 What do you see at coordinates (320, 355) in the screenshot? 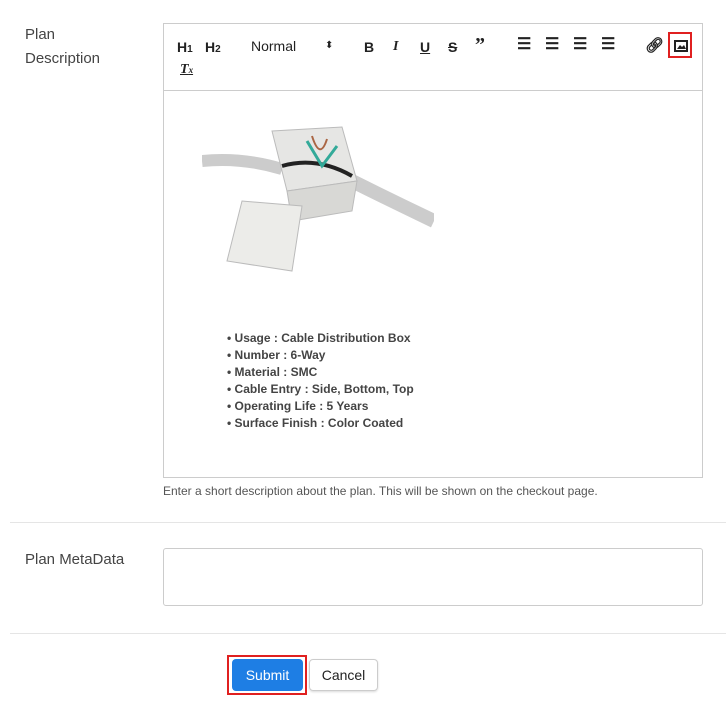
I see `spec-item: Number : 6-Way` at bounding box center [320, 355].